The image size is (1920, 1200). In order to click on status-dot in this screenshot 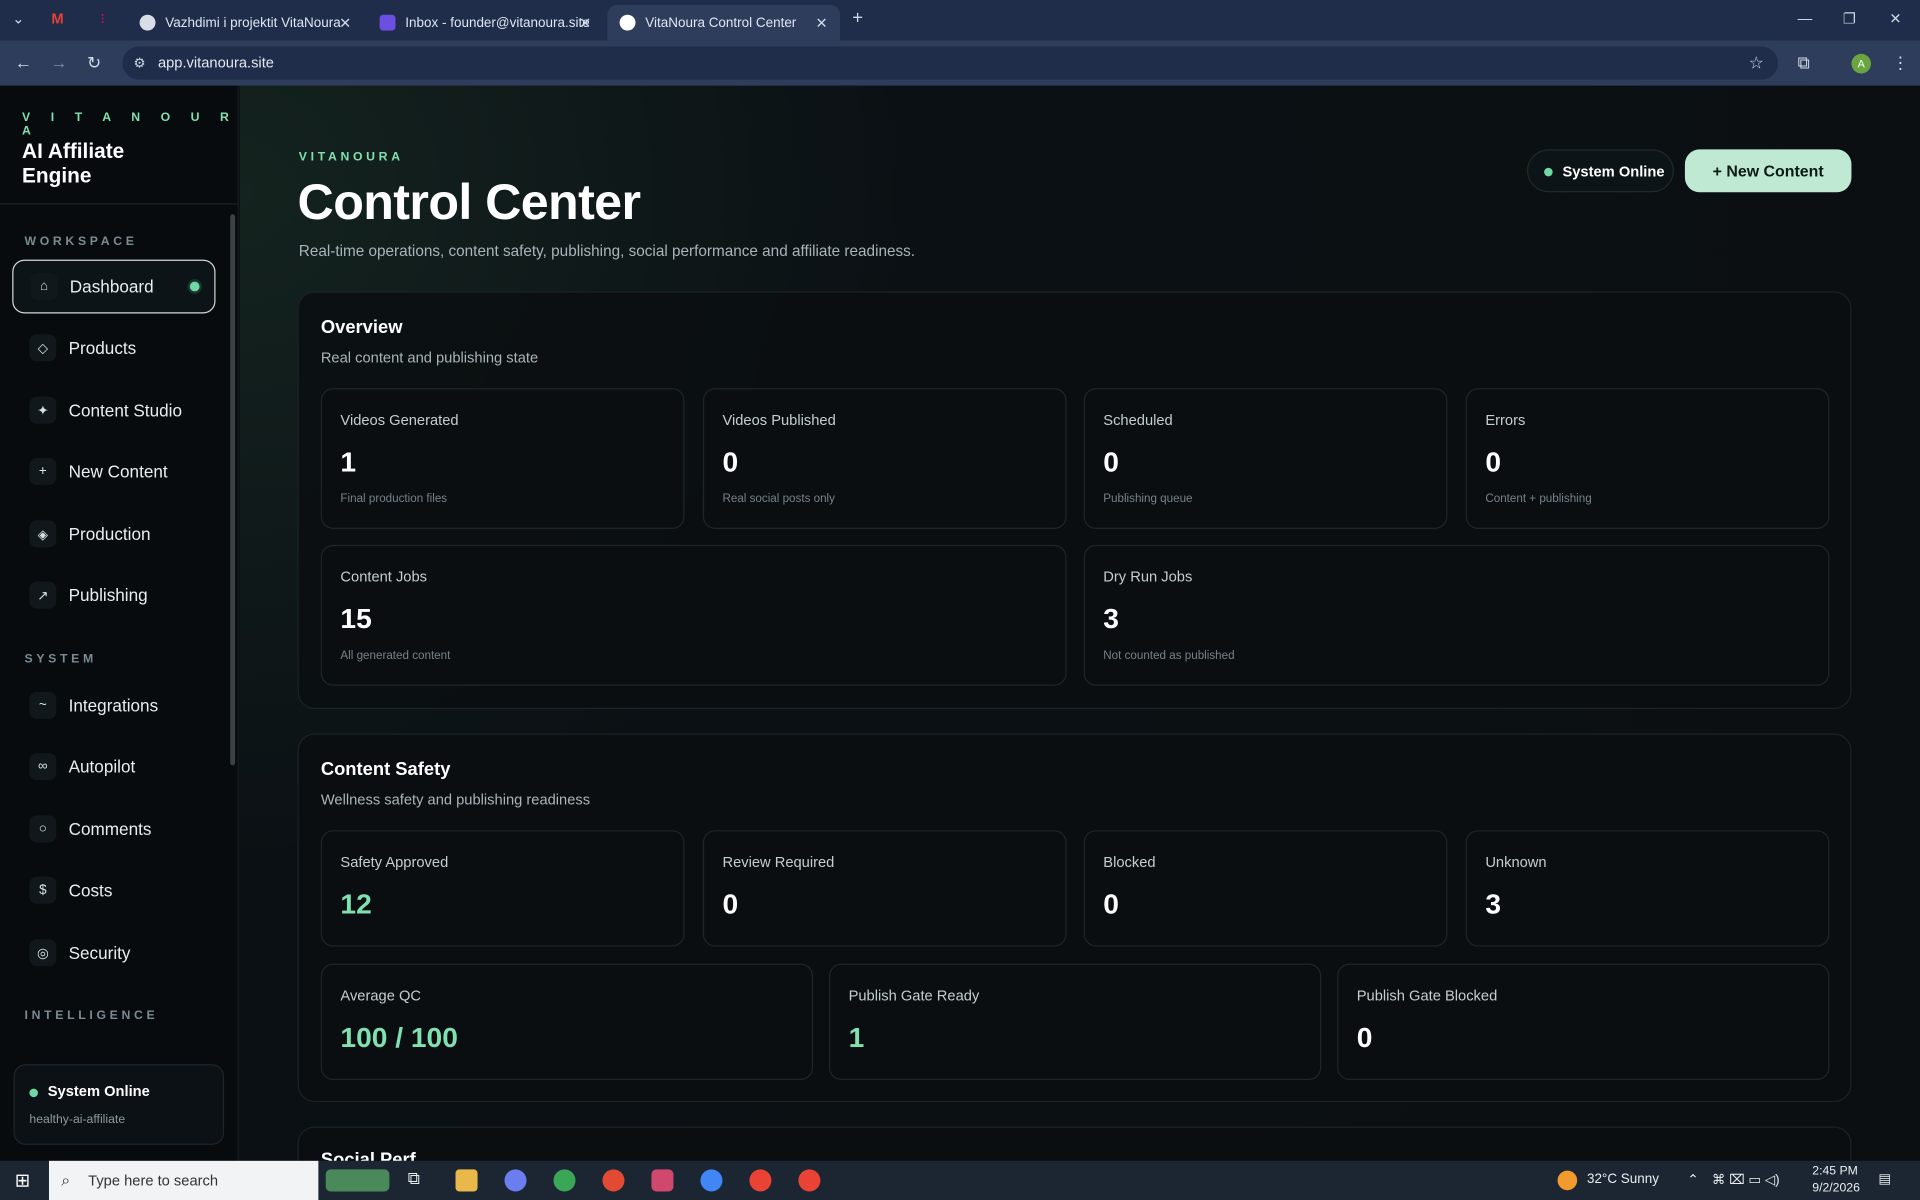, I will do `click(33, 1093)`.